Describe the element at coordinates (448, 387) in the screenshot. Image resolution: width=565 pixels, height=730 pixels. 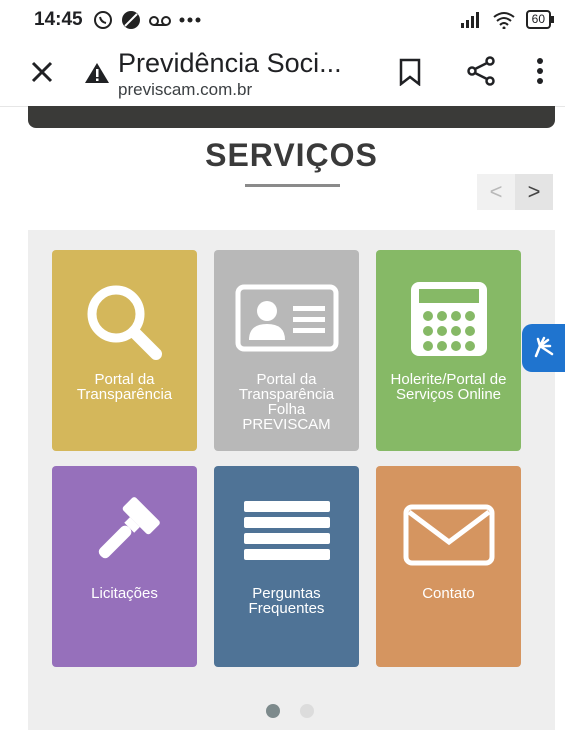
I see `tile-label: Holerite/Portal de Serviços Online` at that location.